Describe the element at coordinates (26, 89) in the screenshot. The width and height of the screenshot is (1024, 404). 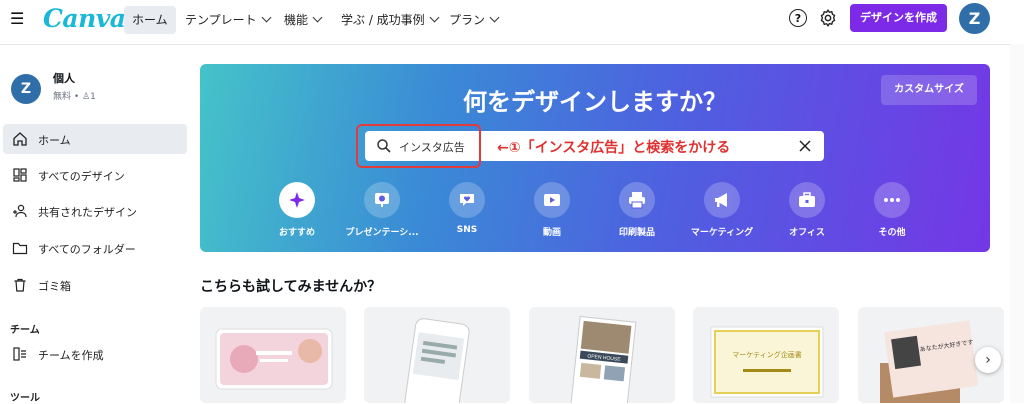
I see `sidebar-avatar: Z` at that location.